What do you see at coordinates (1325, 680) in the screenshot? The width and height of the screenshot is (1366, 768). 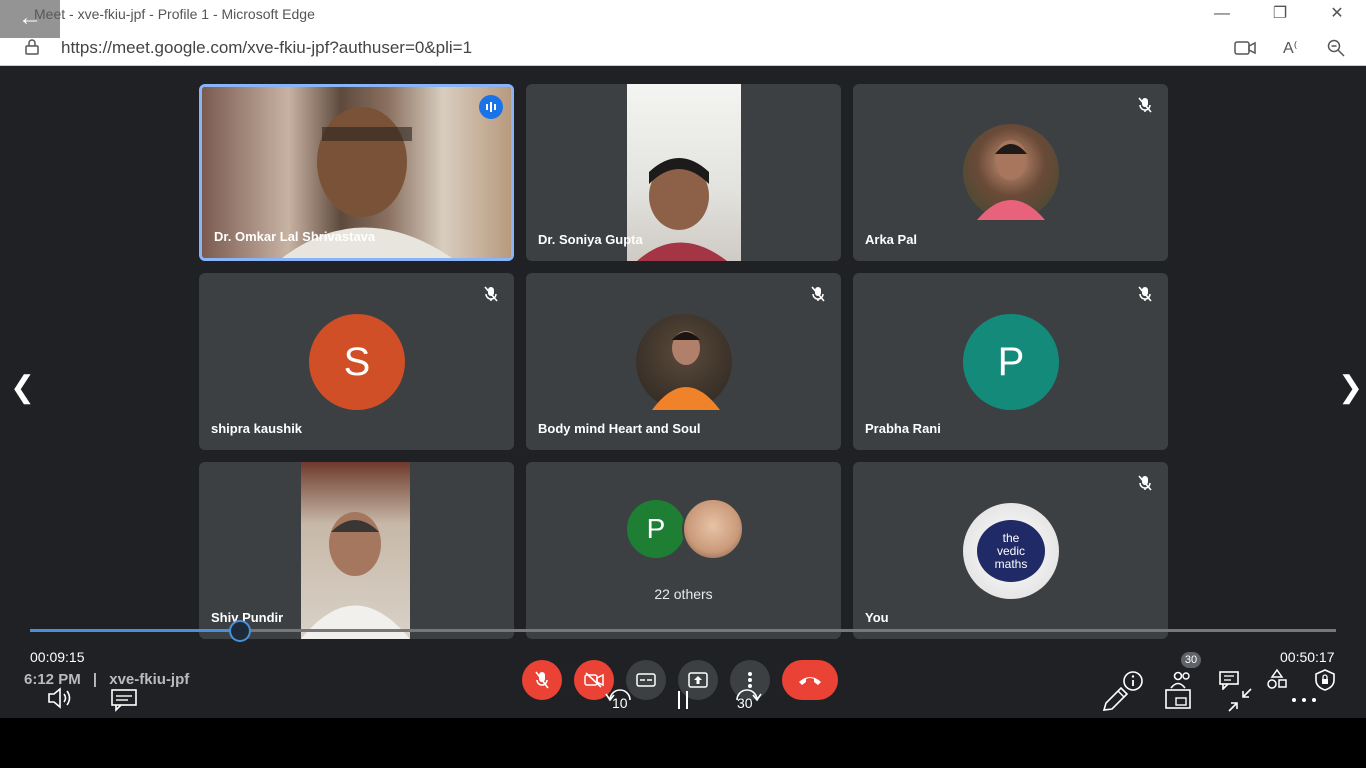 I see `host-controls-icon` at bounding box center [1325, 680].